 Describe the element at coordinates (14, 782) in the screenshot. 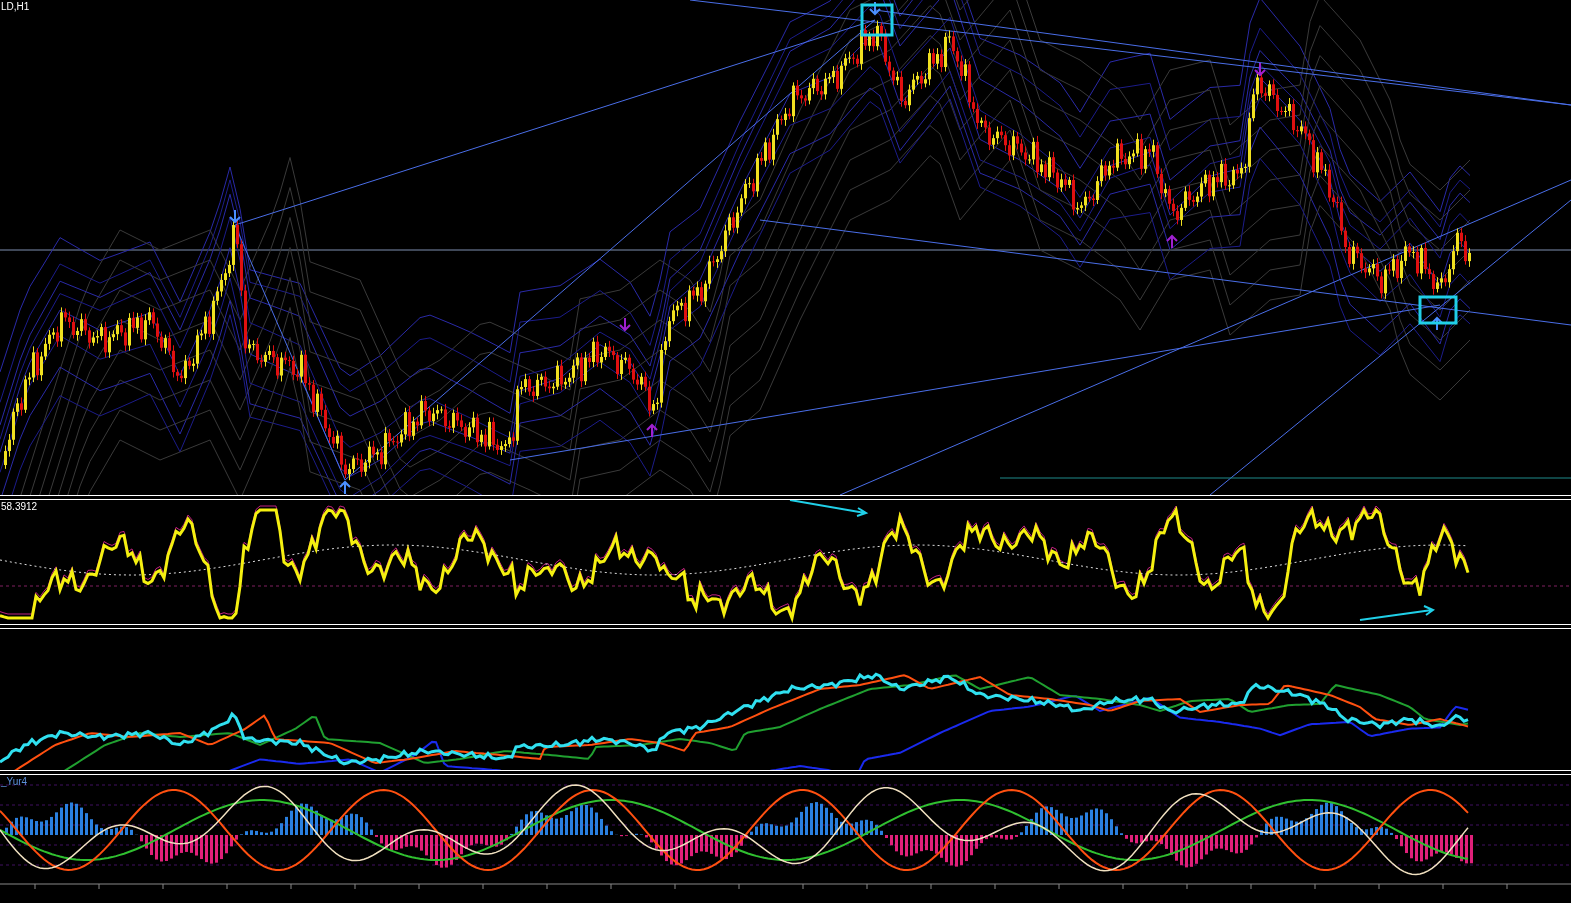

I see `indicator-name: _Yur4` at that location.